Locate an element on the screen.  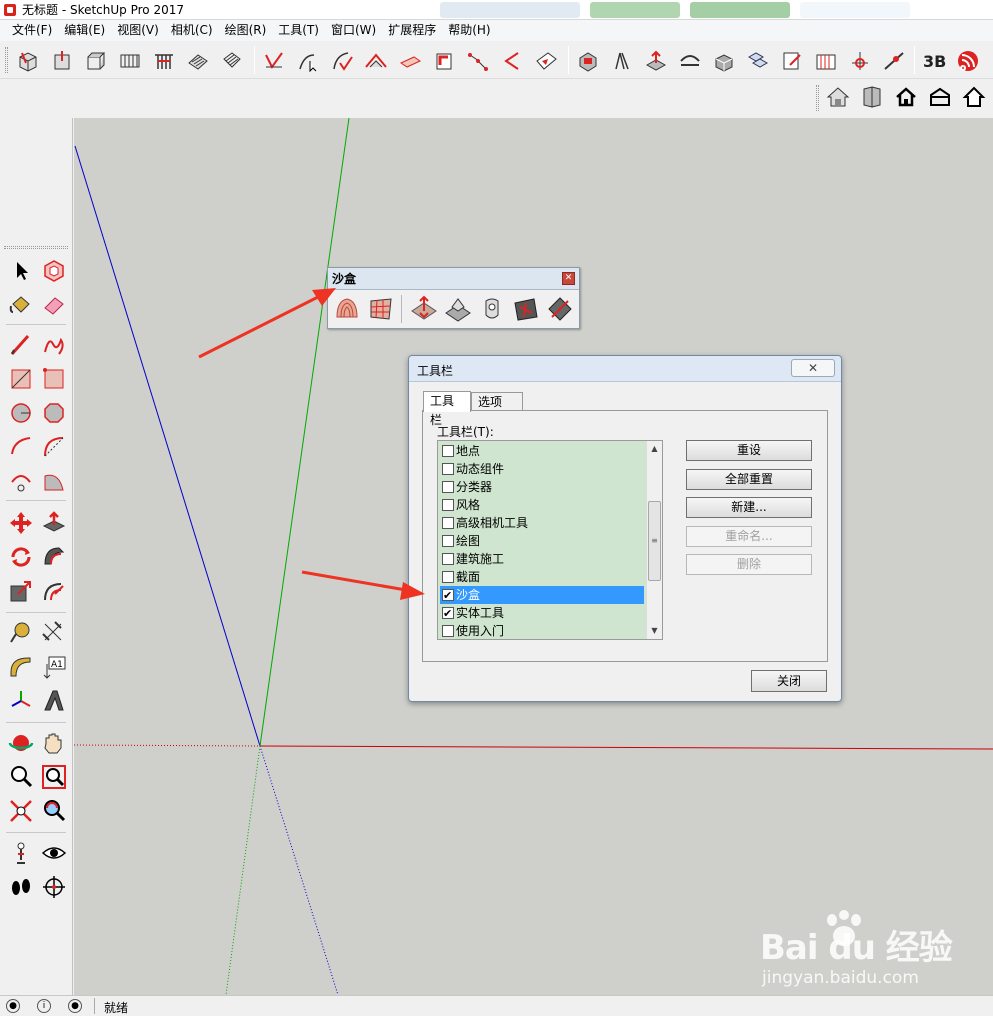
dialog-titlebar: 工具栏 ✕ is located at coordinates (625, 369).